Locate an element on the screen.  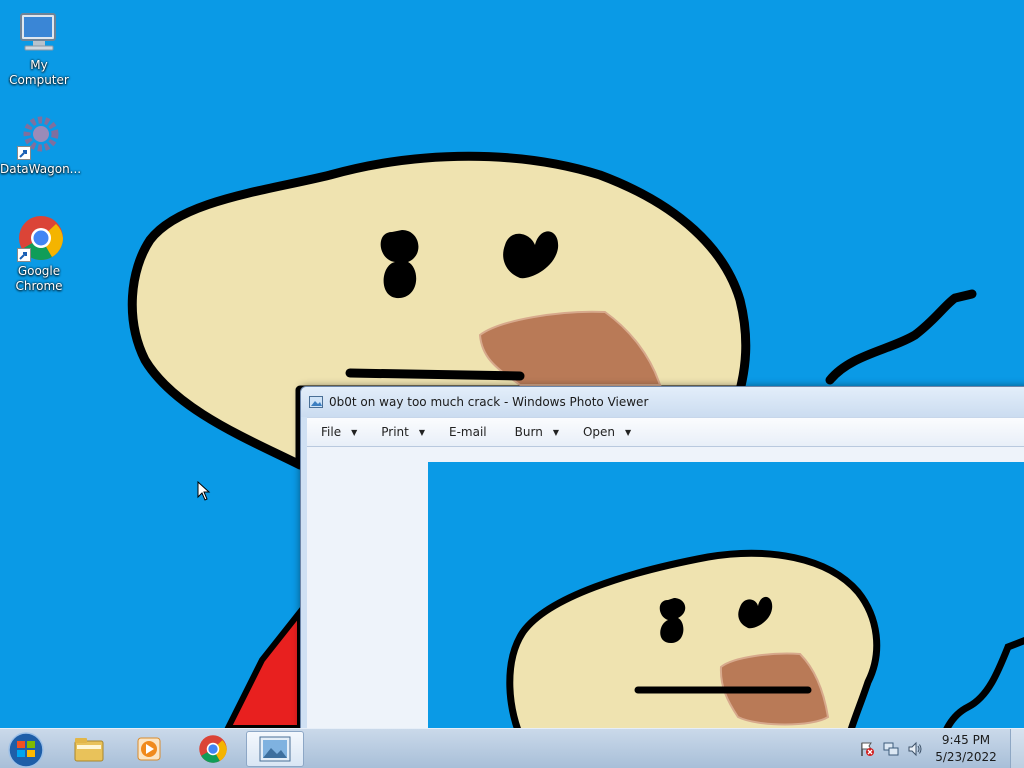
menu-print: Print ▼ is located at coordinates (401, 432).